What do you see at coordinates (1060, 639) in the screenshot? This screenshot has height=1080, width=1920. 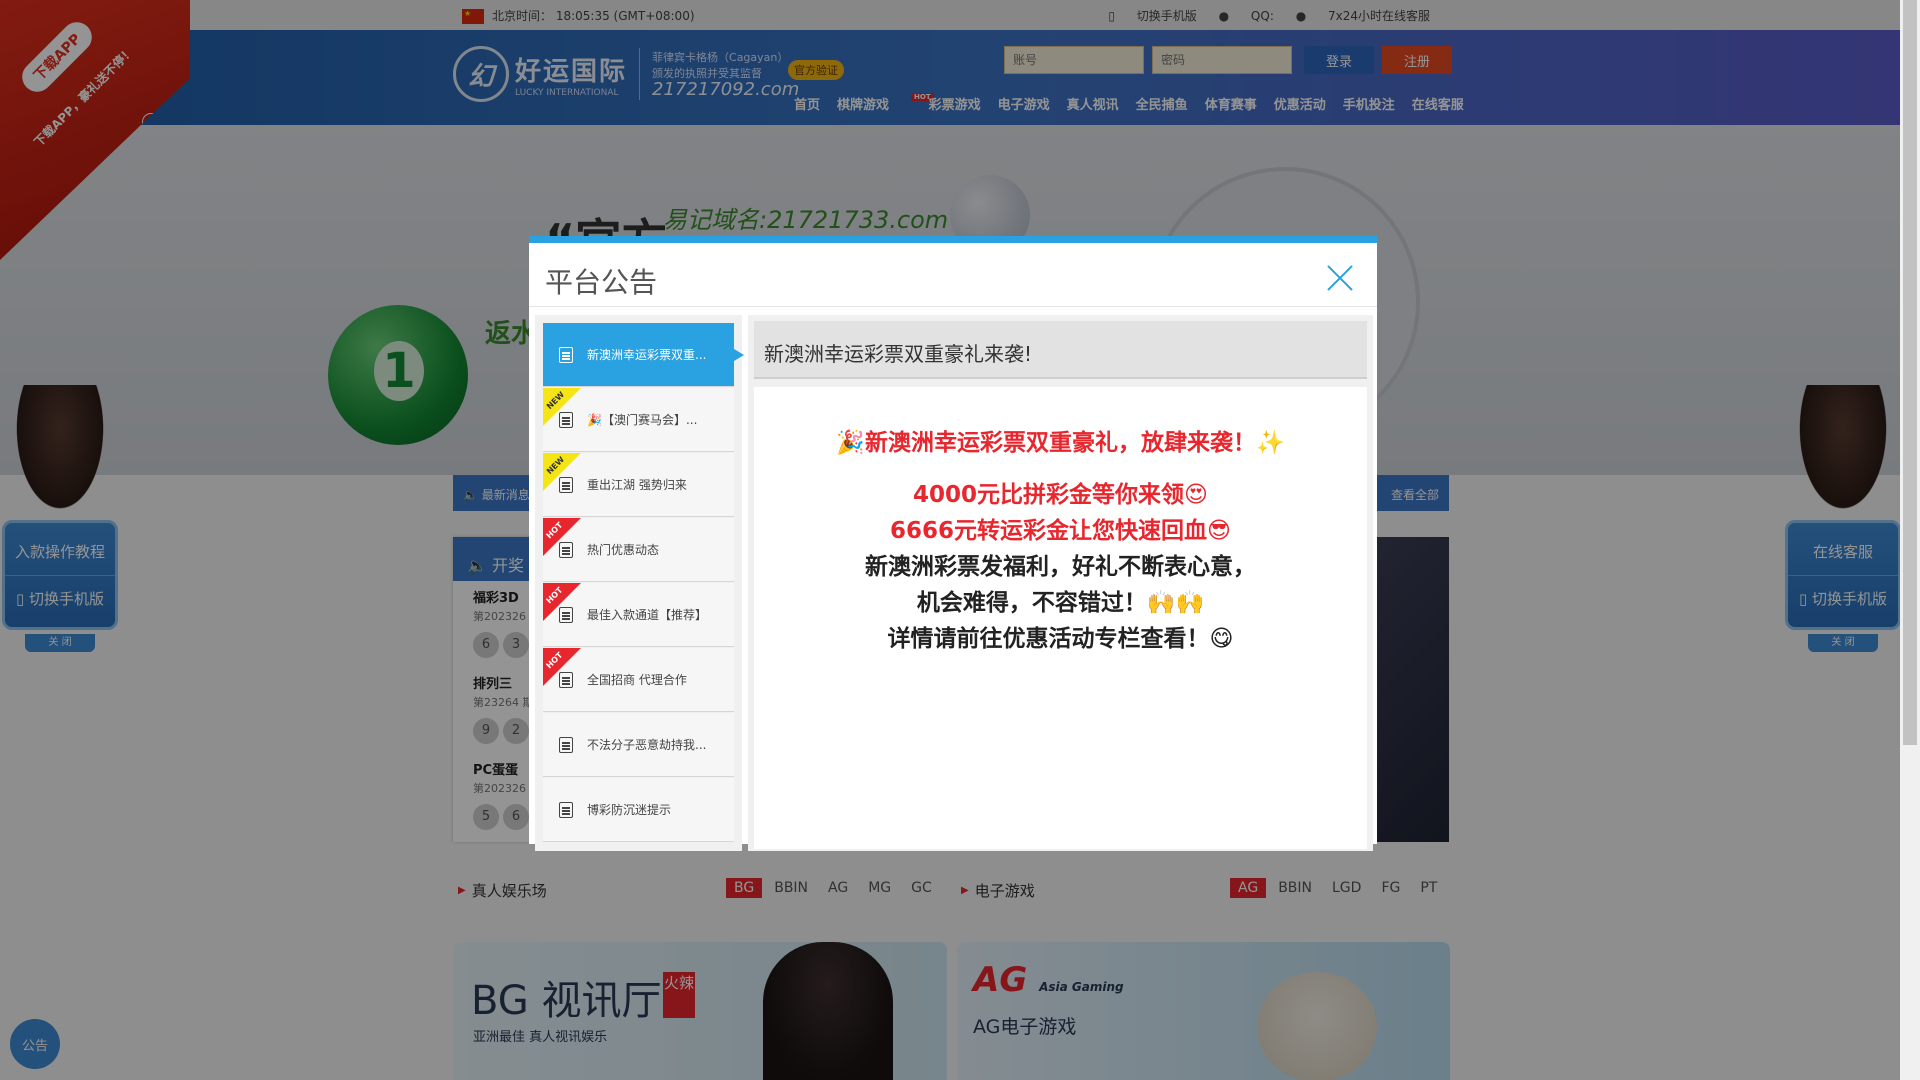 I see `content-line: 详情请前往优惠活动专栏查看！😋` at bounding box center [1060, 639].